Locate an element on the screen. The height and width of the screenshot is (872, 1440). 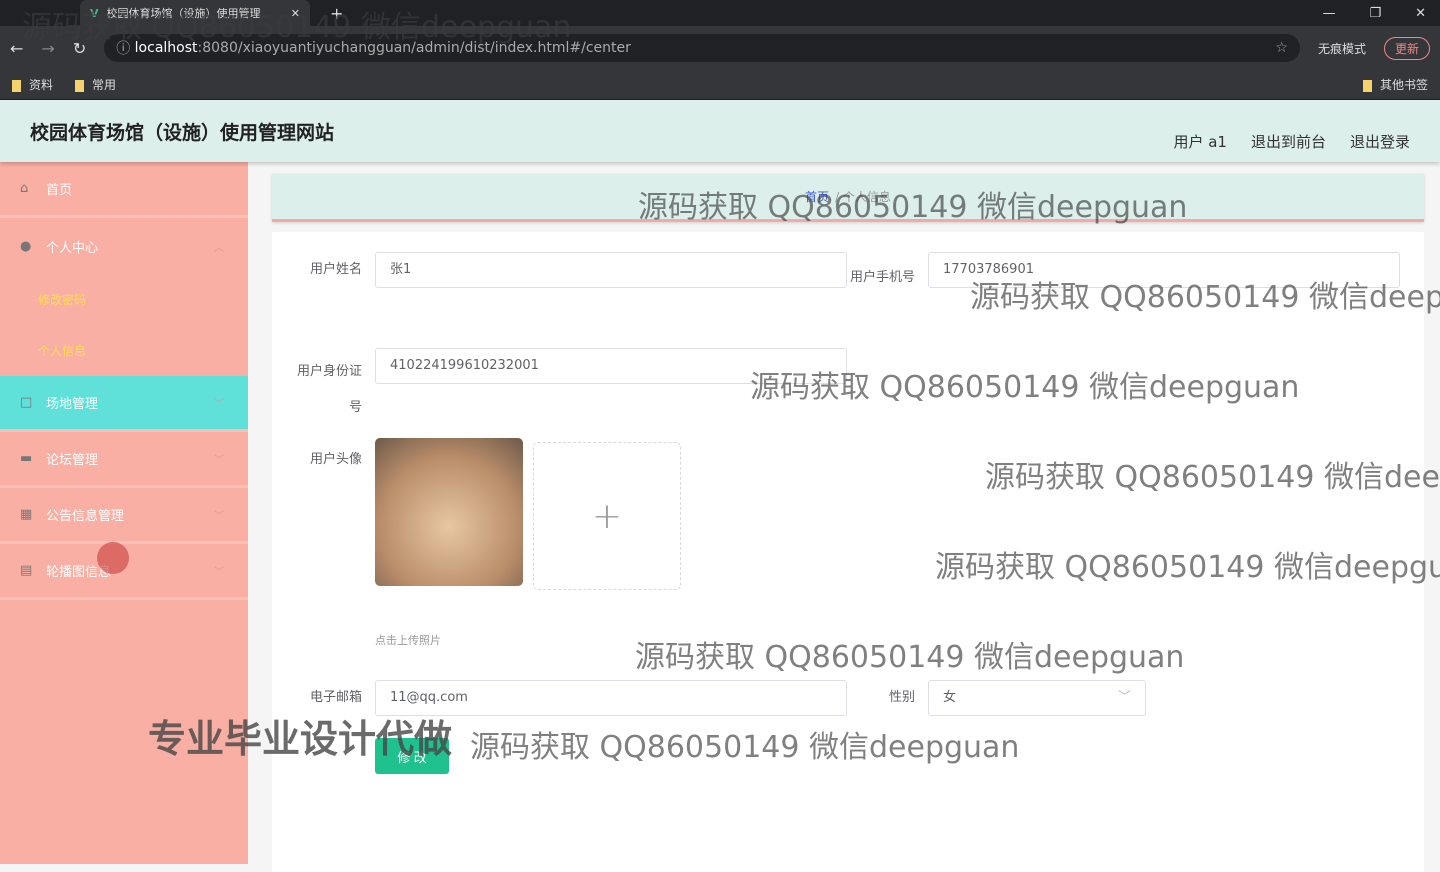
browser-tabbar: V 校园体育场馆（设施）使用管理 ✕ + — ❐ ✕ is located at coordinates (720, 13).